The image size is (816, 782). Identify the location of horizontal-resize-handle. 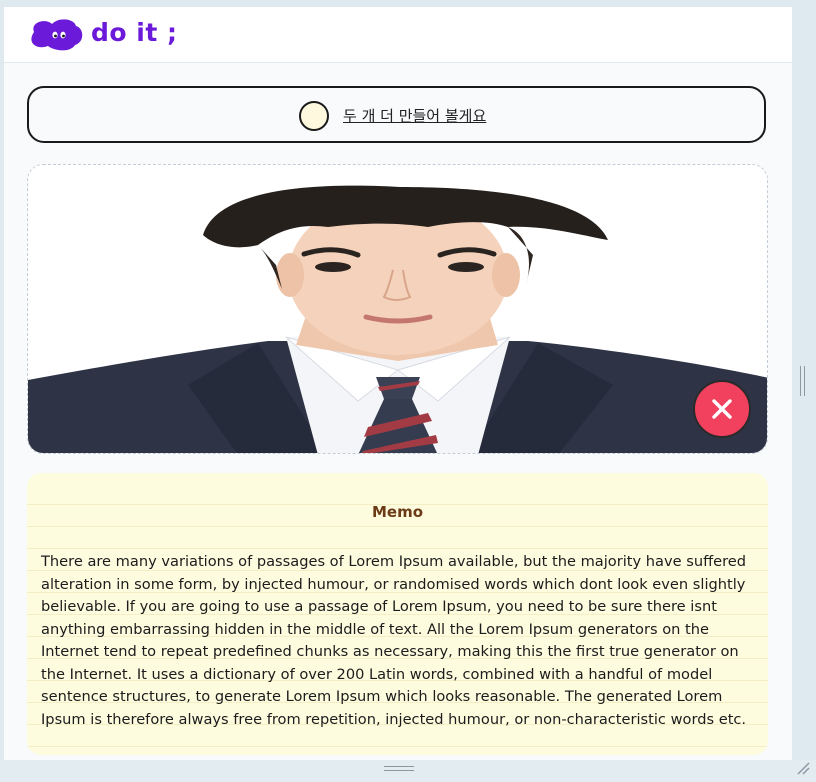
(399, 768).